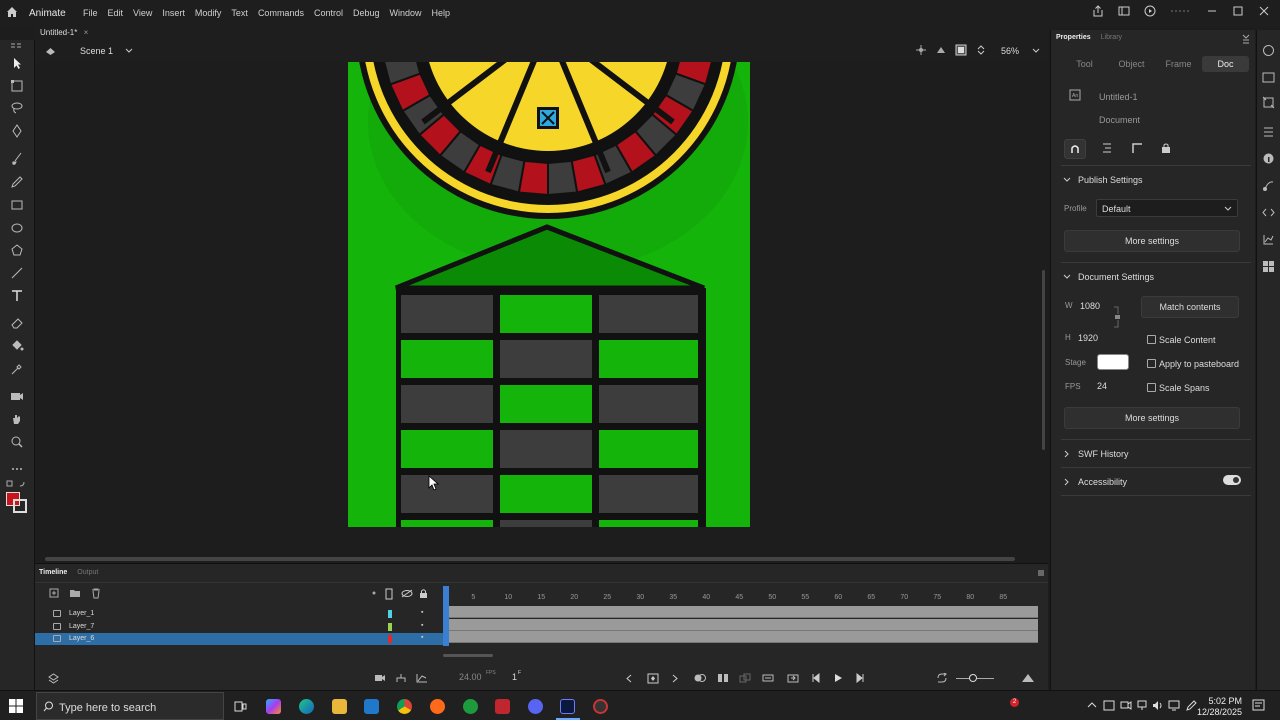  Describe the element at coordinates (1142, 705) in the screenshot. I see `network-icon` at that location.